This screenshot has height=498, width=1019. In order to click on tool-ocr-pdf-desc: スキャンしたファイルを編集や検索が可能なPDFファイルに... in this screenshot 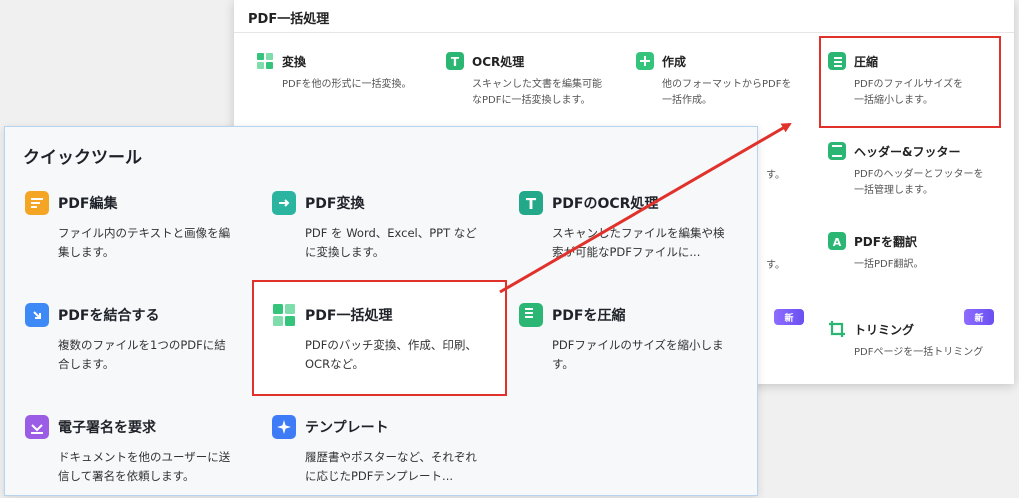, I will do `click(638, 242)`.